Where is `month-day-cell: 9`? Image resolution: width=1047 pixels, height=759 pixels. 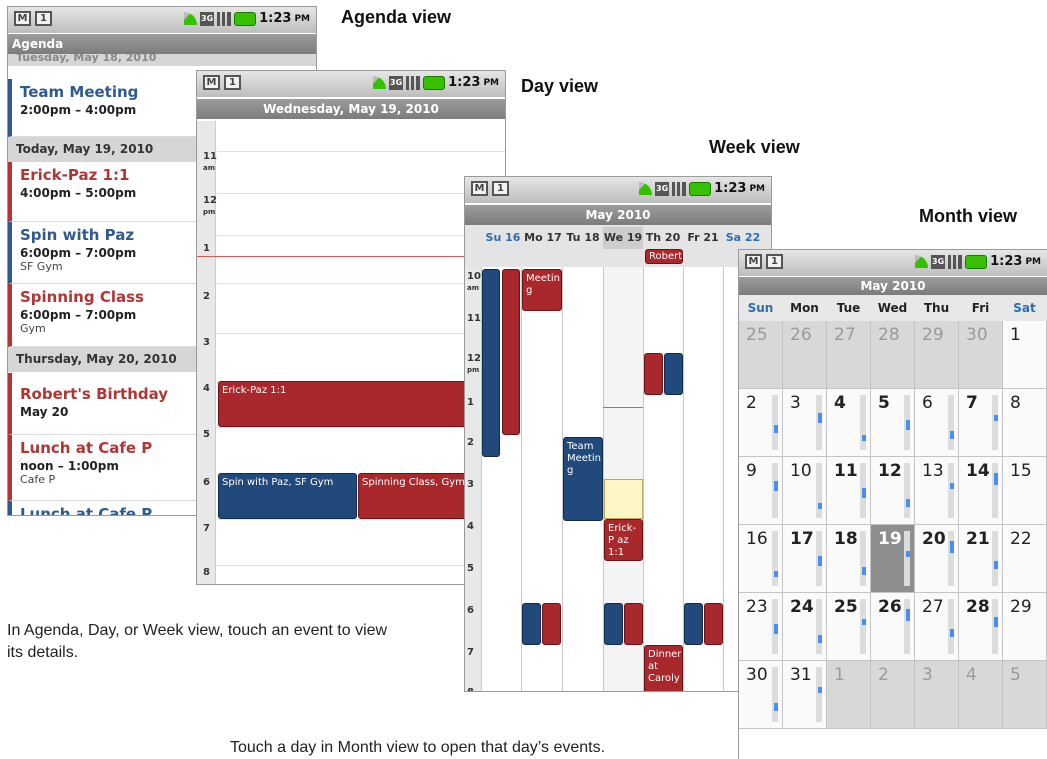 month-day-cell: 9 is located at coordinates (761, 491).